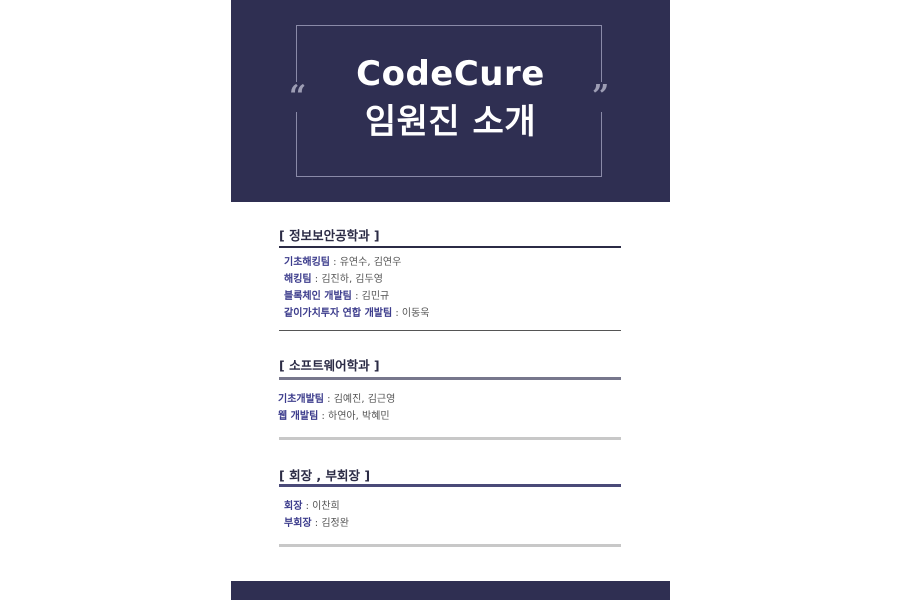 The height and width of the screenshot is (600, 900). I want to click on team-entry: 부회장 : 김정완, so click(316, 524).